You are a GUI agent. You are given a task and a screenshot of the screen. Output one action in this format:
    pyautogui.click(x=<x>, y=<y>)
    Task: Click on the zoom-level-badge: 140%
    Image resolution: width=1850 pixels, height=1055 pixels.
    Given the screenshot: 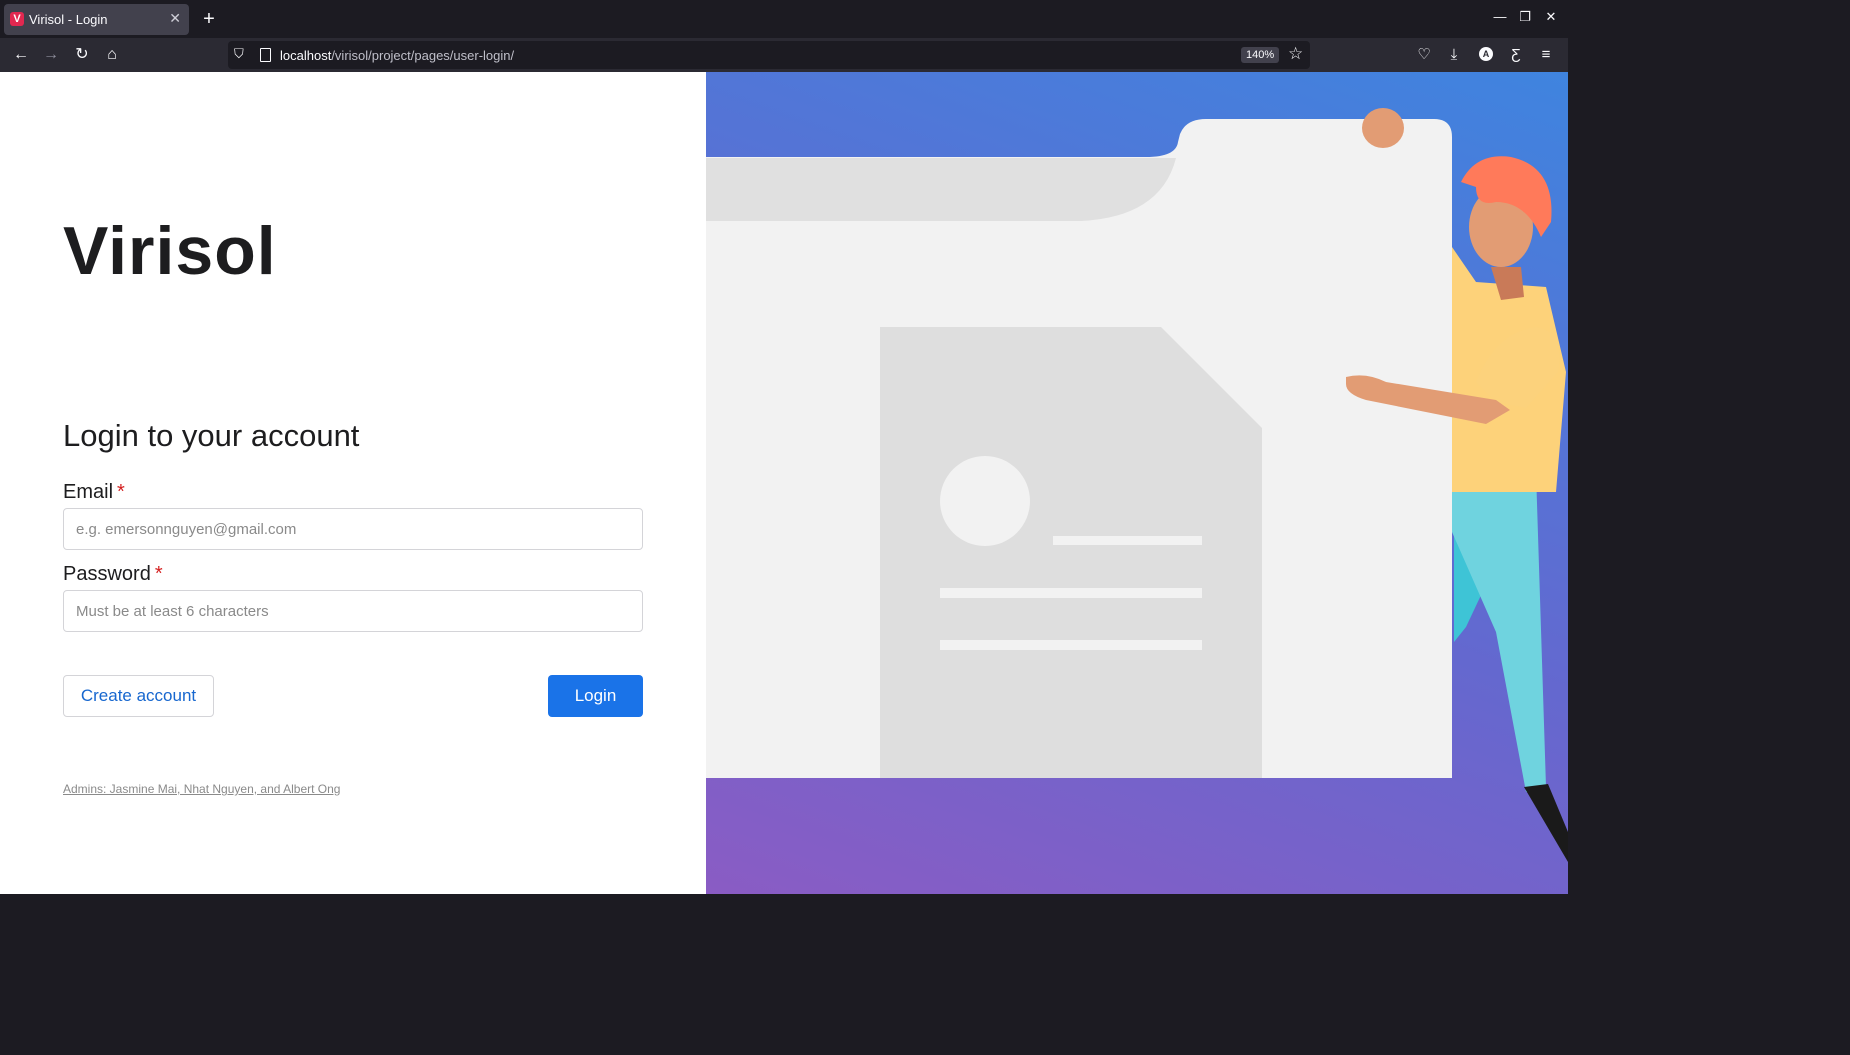 What is the action you would take?
    pyautogui.click(x=1260, y=55)
    